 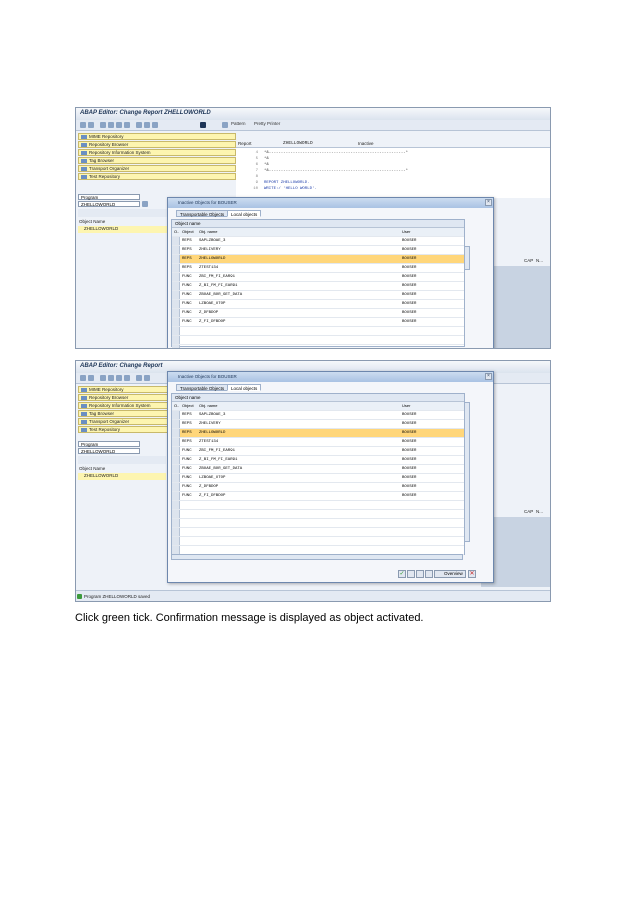 What do you see at coordinates (127, 125) in the screenshot?
I see `test-icon` at bounding box center [127, 125].